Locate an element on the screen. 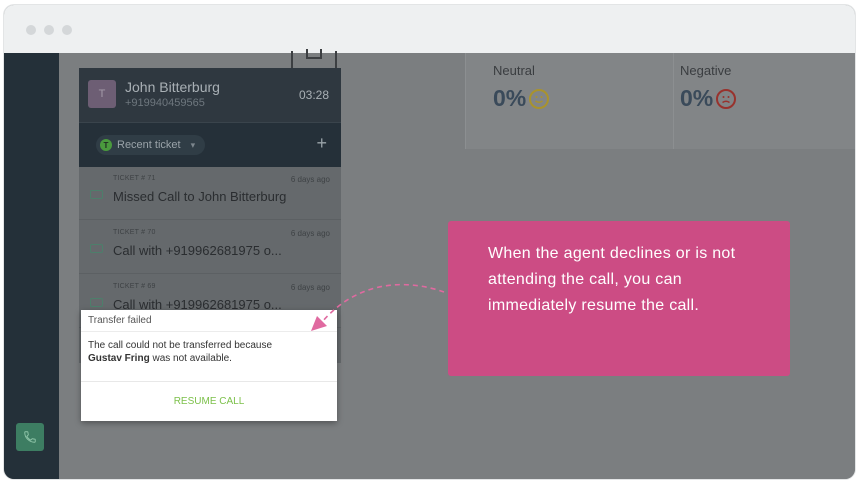 The height and width of the screenshot is (482, 859). recent-ticket-dropdown: T Recent ticket ▾ is located at coordinates (151, 145).